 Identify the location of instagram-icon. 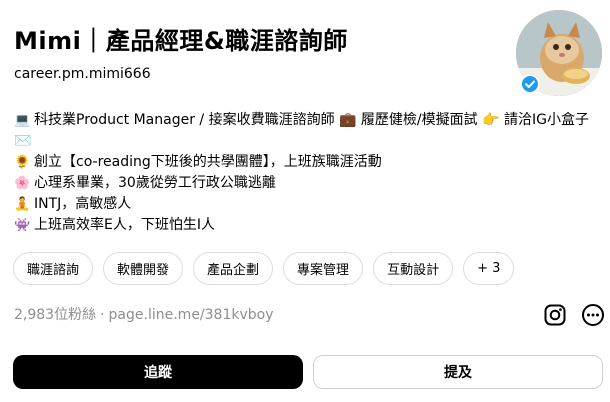
(555, 315).